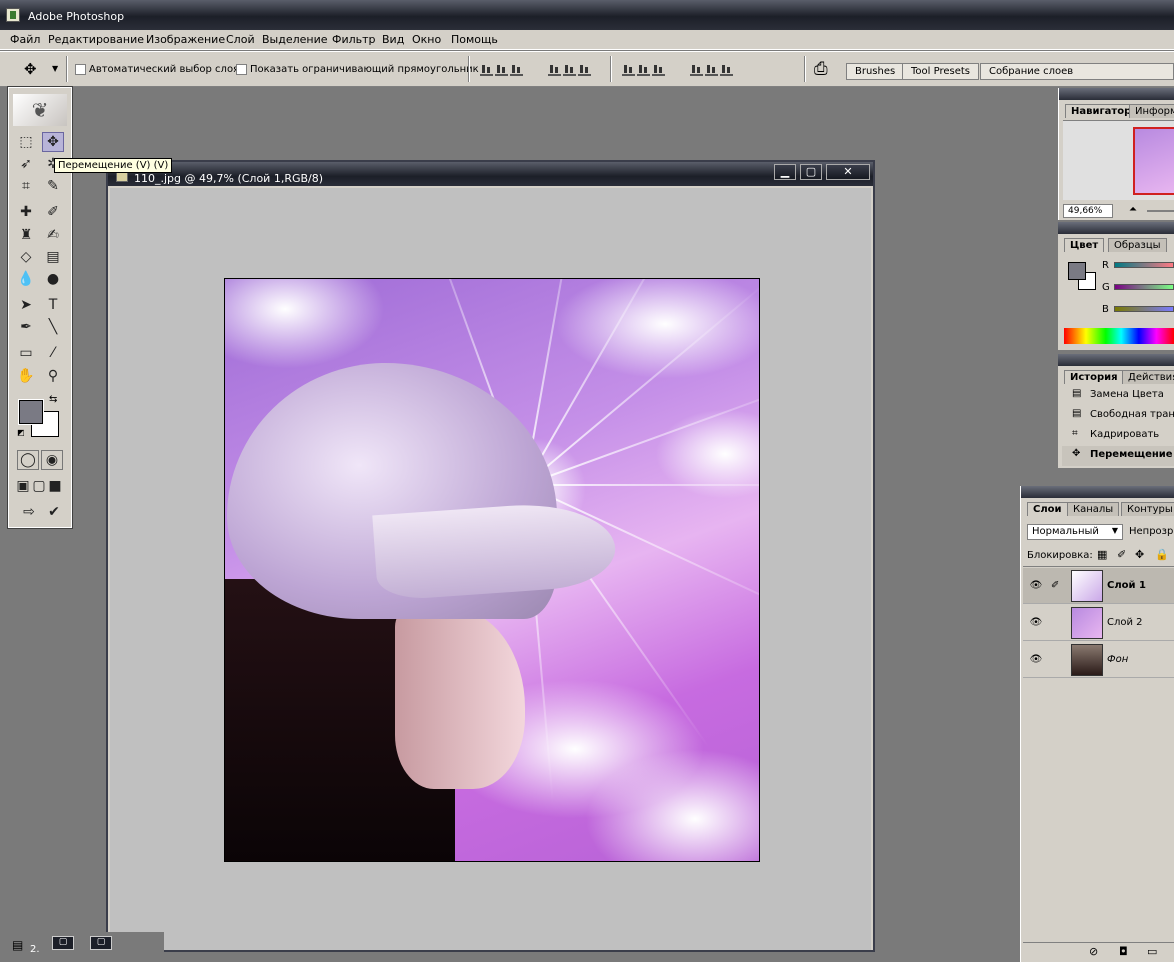 This screenshot has height=962, width=1174. What do you see at coordinates (643, 70) in the screenshot?
I see `distribute-vertical-buttons` at bounding box center [643, 70].